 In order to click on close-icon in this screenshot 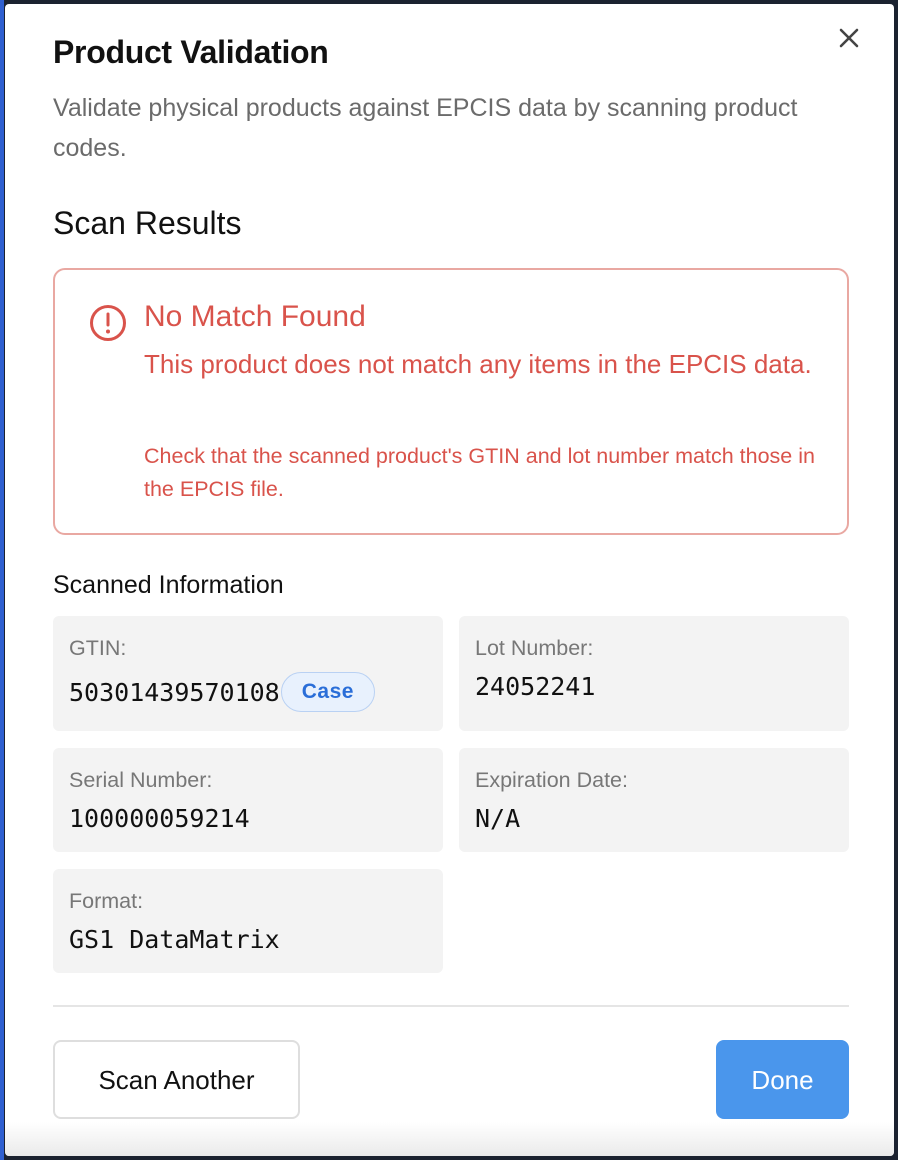, I will do `click(849, 38)`.